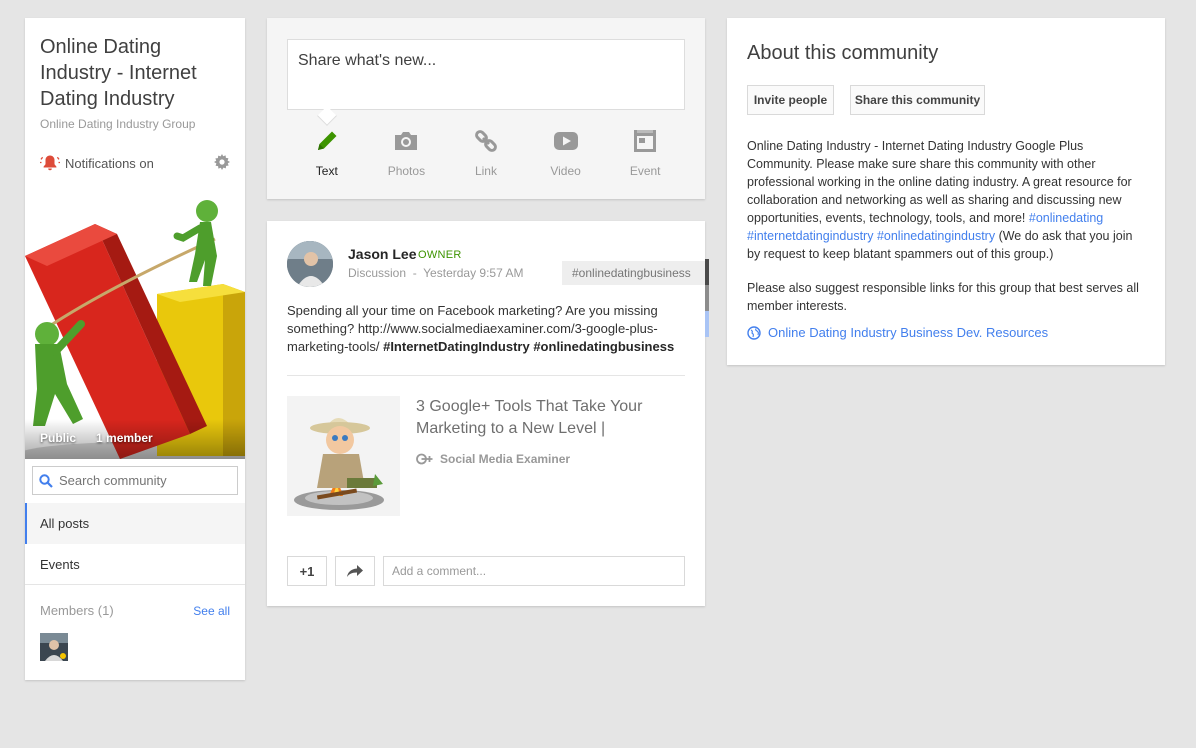  Describe the element at coordinates (58, 438) in the screenshot. I see `visibility-label: Public` at that location.